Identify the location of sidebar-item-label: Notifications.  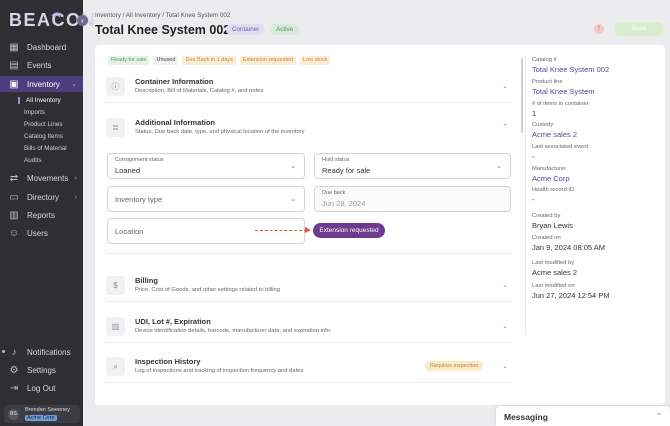
(49, 352).